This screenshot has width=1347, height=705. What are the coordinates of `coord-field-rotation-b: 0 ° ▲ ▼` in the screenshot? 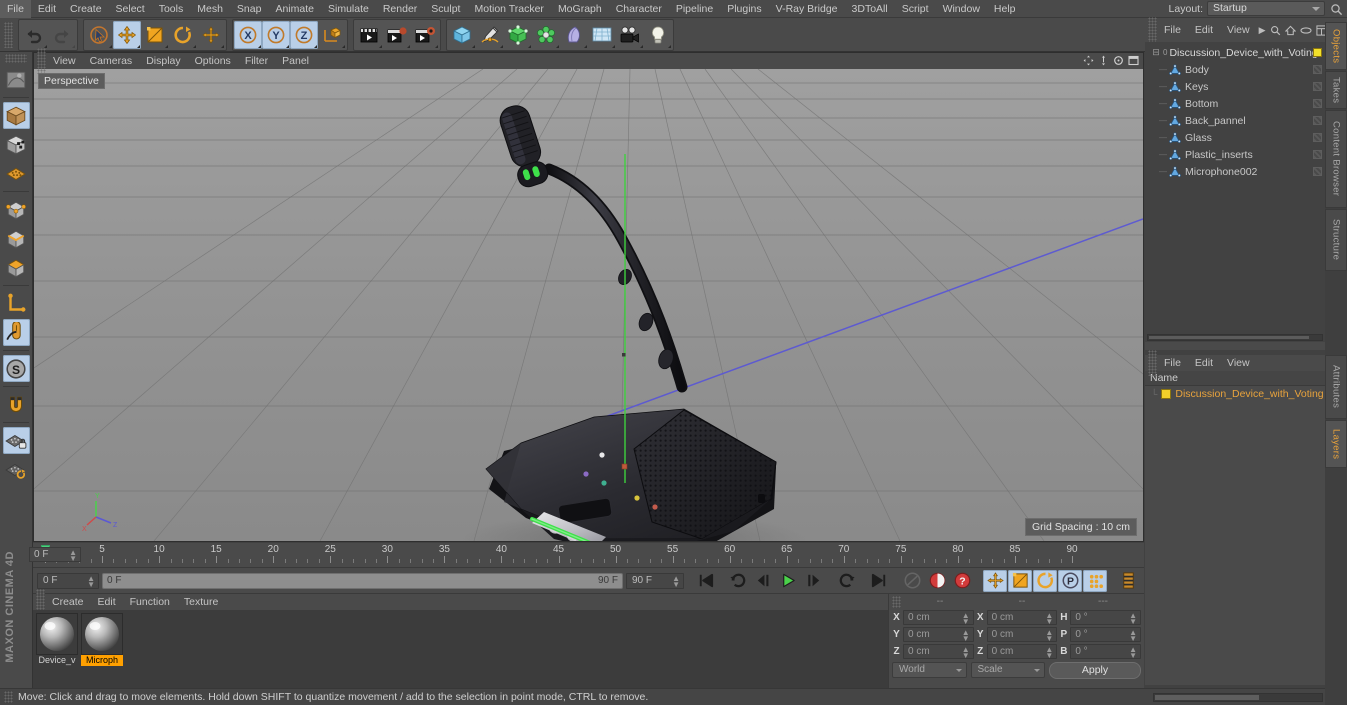 It's located at (1106, 652).